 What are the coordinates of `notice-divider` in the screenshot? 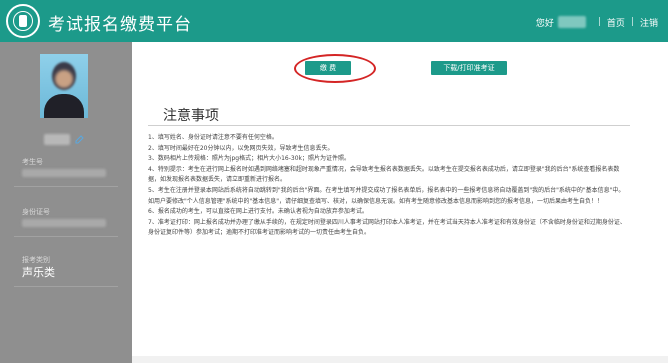 It's located at (389, 125).